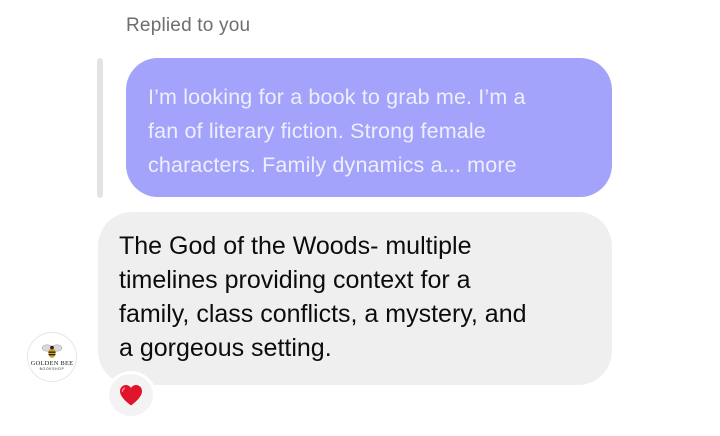 The height and width of the screenshot is (436, 720). I want to click on sender-avatar: GOLDEN BEE BOOKSHOP, so click(52, 357).